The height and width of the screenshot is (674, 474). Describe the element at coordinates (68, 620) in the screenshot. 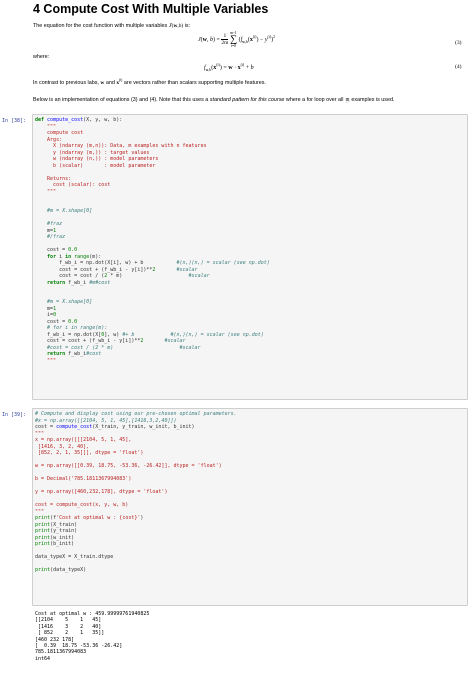

I see `output-line: [[2104 5 1 45]` at that location.